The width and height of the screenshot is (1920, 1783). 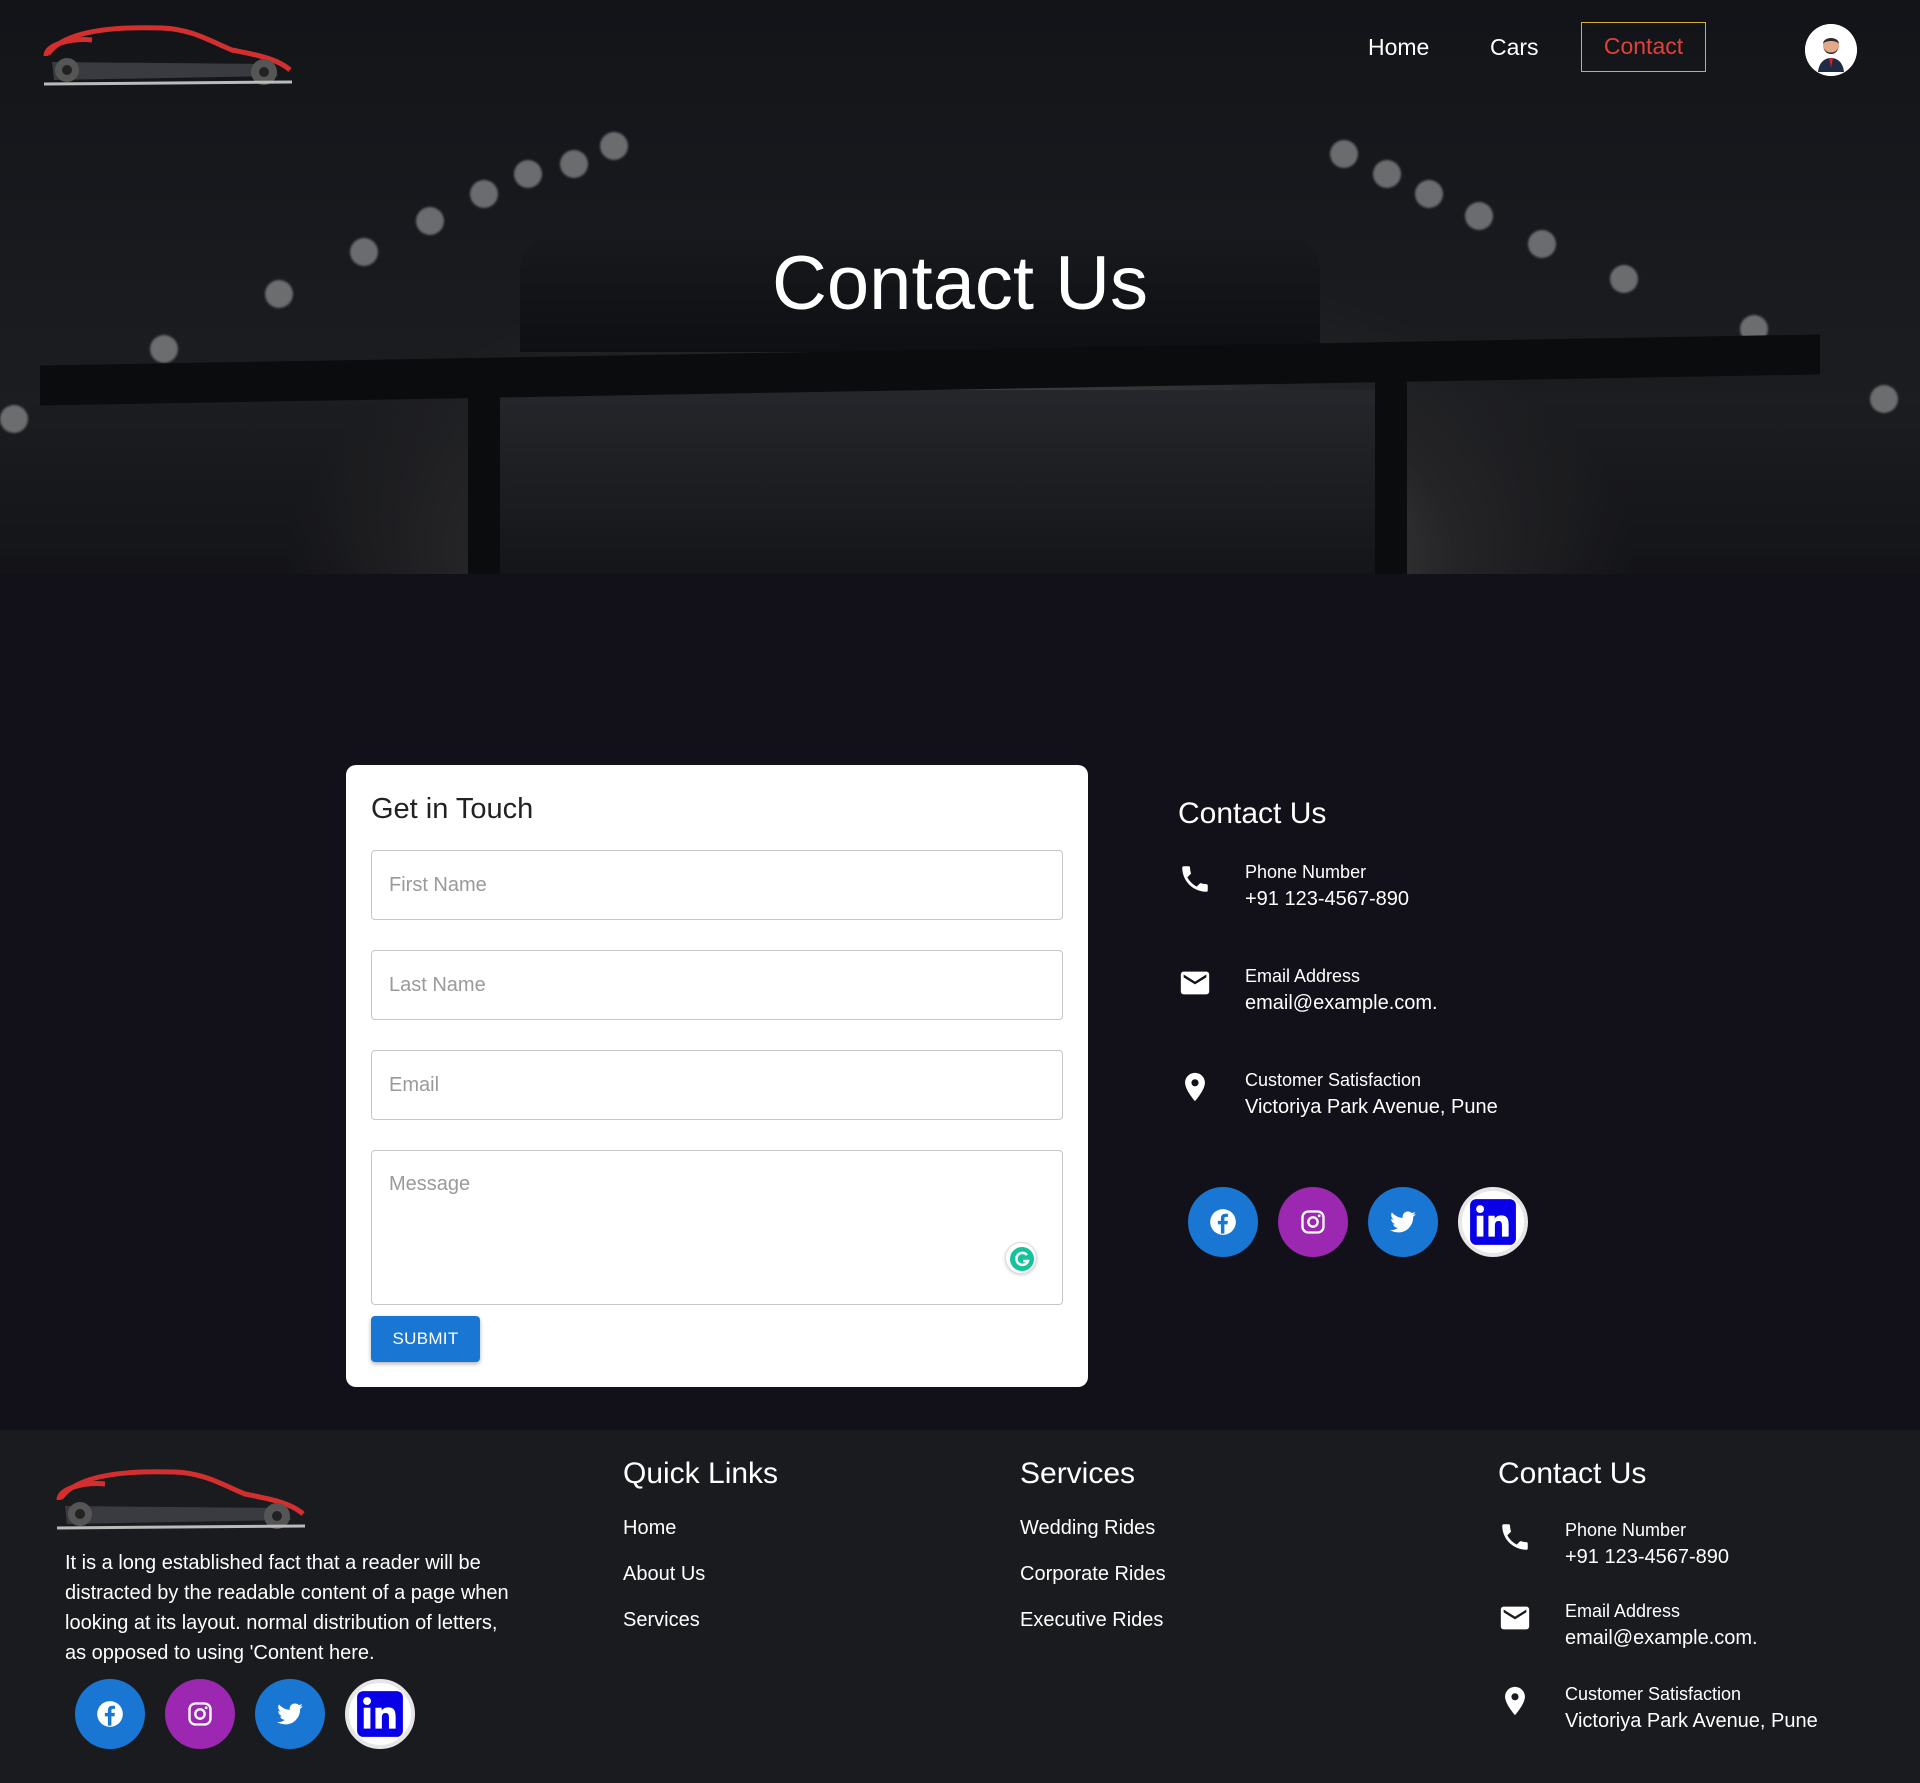 I want to click on footer-service-executive: Executive Rides, so click(x=1091, y=1620).